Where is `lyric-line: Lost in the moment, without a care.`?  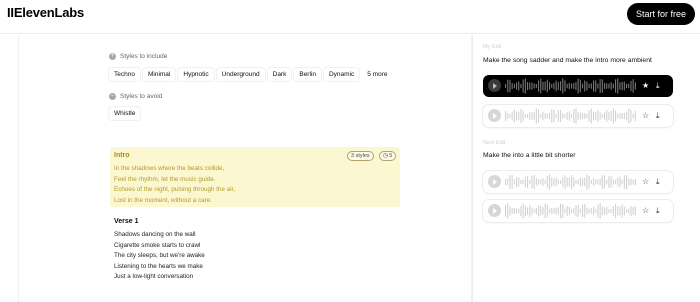 lyric-line: Lost in the moment, without a care. is located at coordinates (163, 200).